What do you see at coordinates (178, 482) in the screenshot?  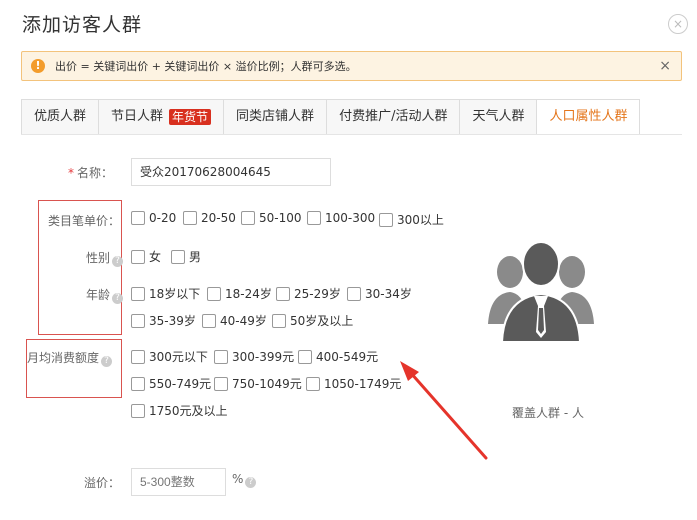 I see `premium-input` at bounding box center [178, 482].